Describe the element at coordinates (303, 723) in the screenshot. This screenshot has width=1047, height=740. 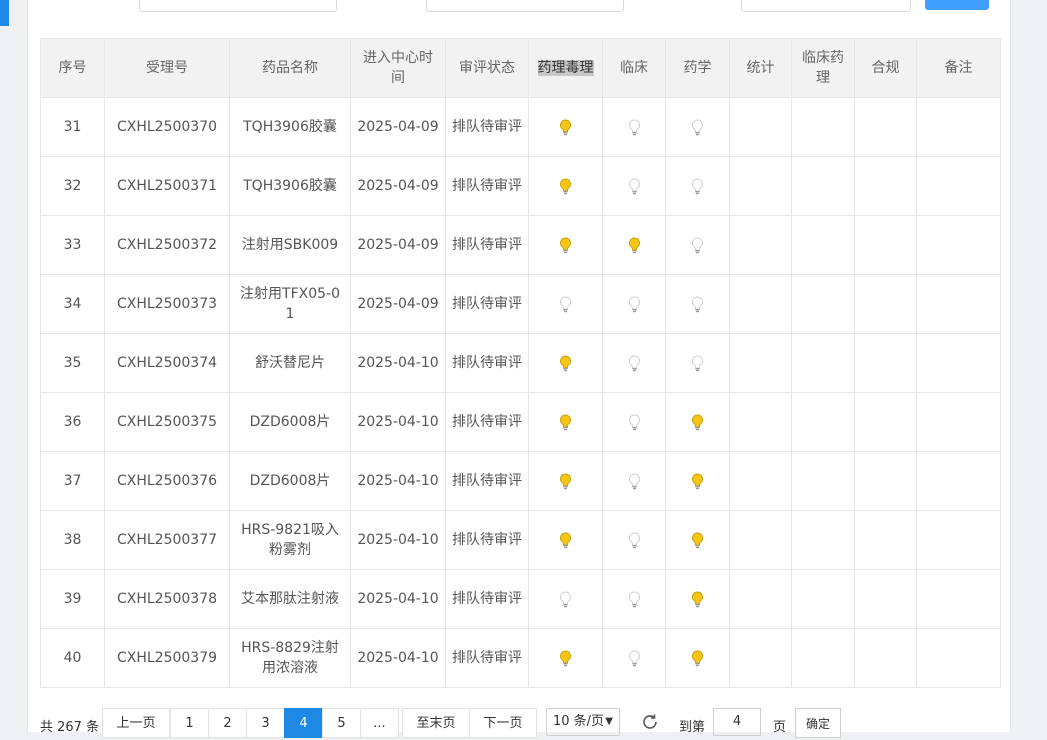
I see `page-button-4: 4` at that location.